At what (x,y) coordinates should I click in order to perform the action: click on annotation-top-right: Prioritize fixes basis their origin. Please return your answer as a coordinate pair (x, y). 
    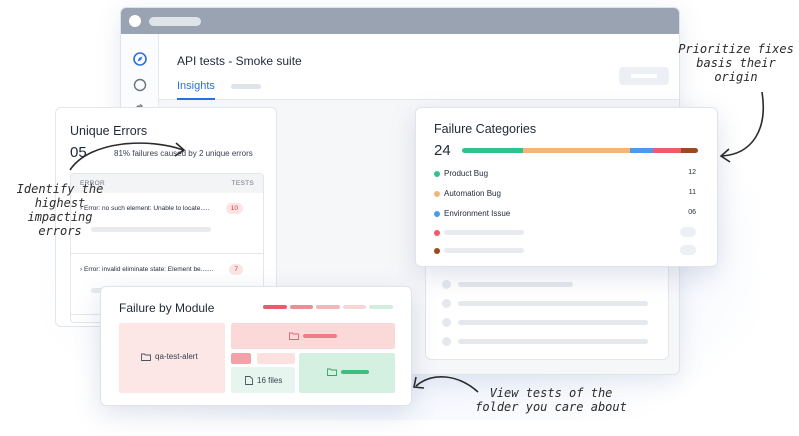
    Looking at the image, I should click on (736, 63).